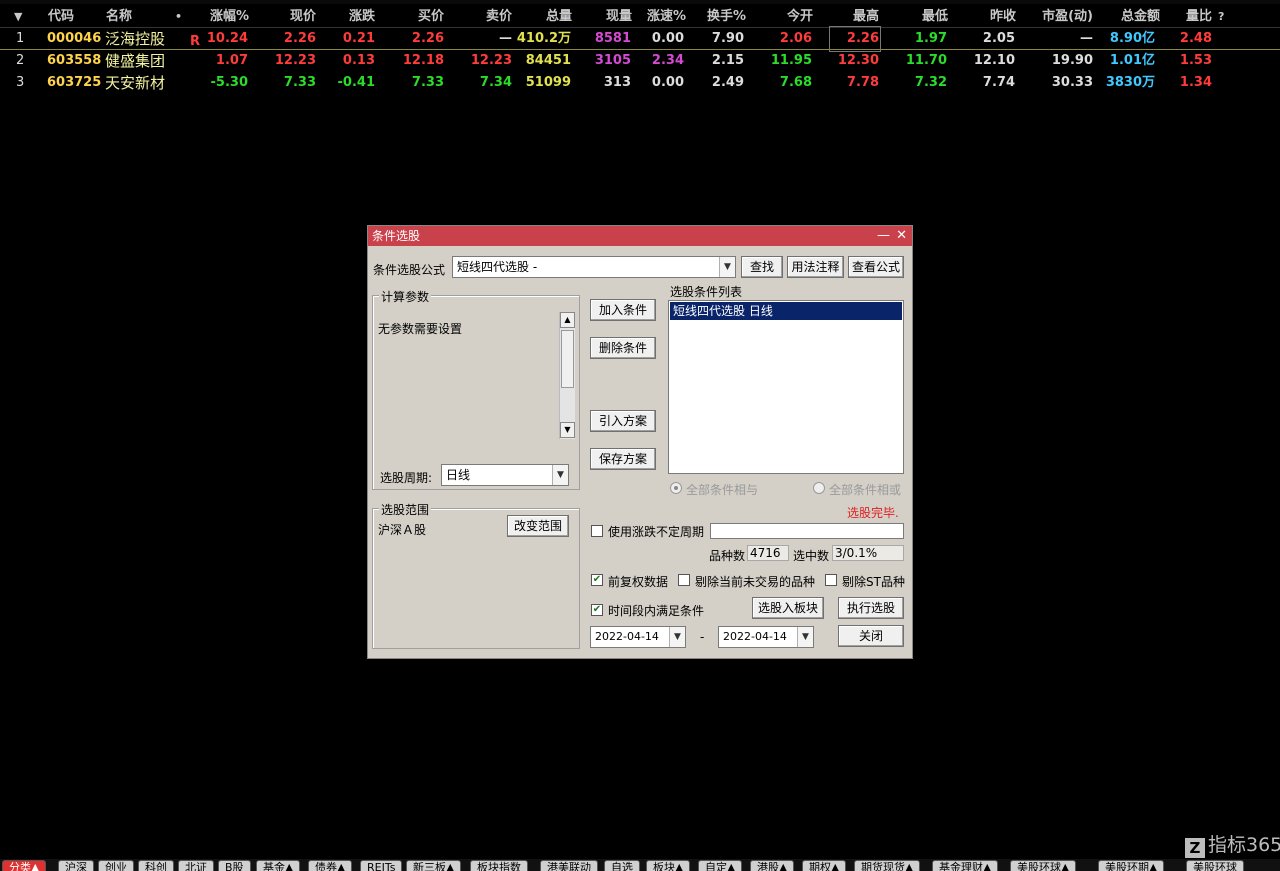 The width and height of the screenshot is (1280, 871). I want to click on tab-fund-wealth: 基金理财▲, so click(965, 865).